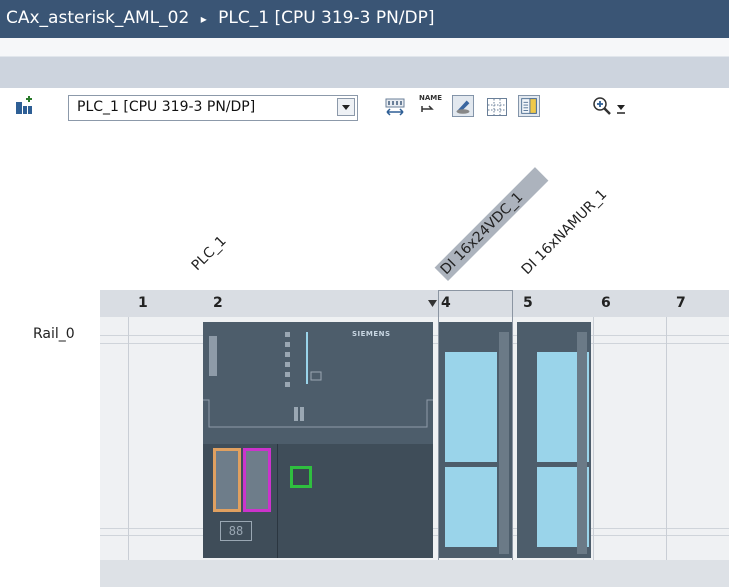 The width and height of the screenshot is (729, 587). Describe the element at coordinates (301, 477) in the screenshot. I see `ethernet-port` at that location.